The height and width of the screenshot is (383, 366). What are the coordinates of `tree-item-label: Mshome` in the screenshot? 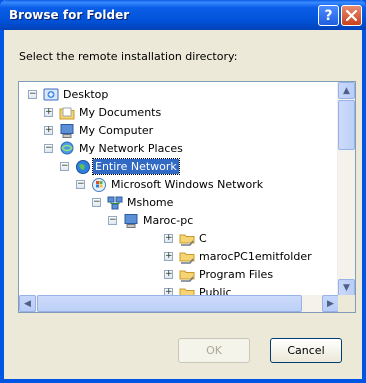 It's located at (150, 202).